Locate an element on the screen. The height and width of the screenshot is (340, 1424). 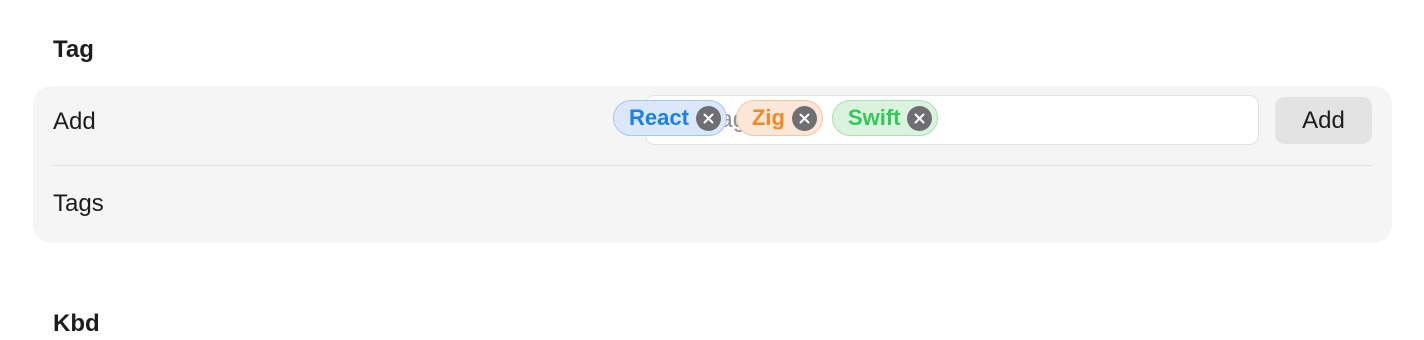
tags-row-label: Tags is located at coordinates (78, 203).